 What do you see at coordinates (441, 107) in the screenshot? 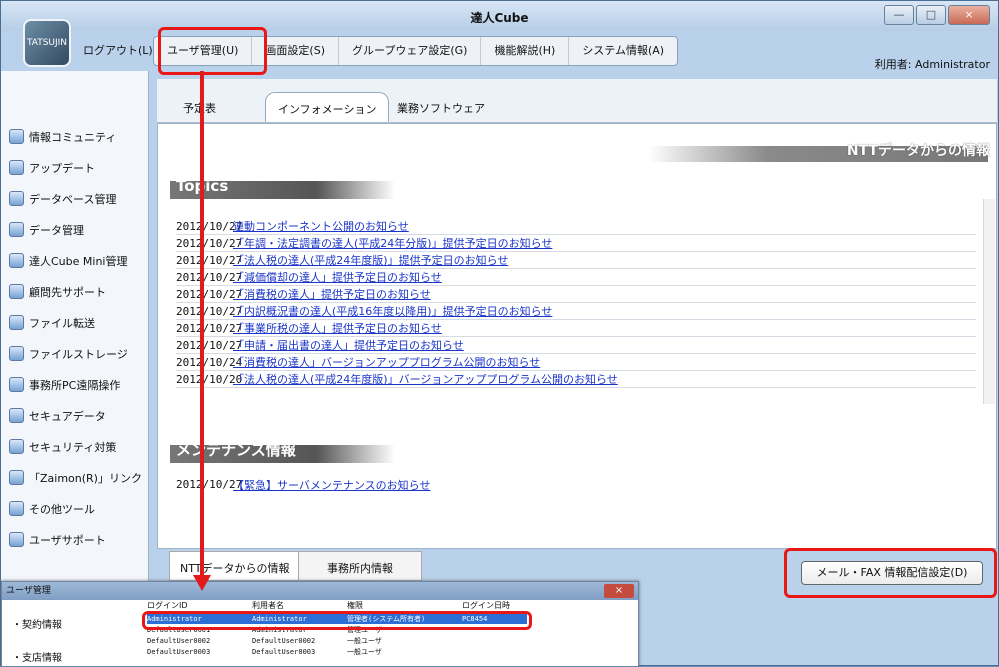
I see `tab-business-software: 業務ソフトウェア` at bounding box center [441, 107].